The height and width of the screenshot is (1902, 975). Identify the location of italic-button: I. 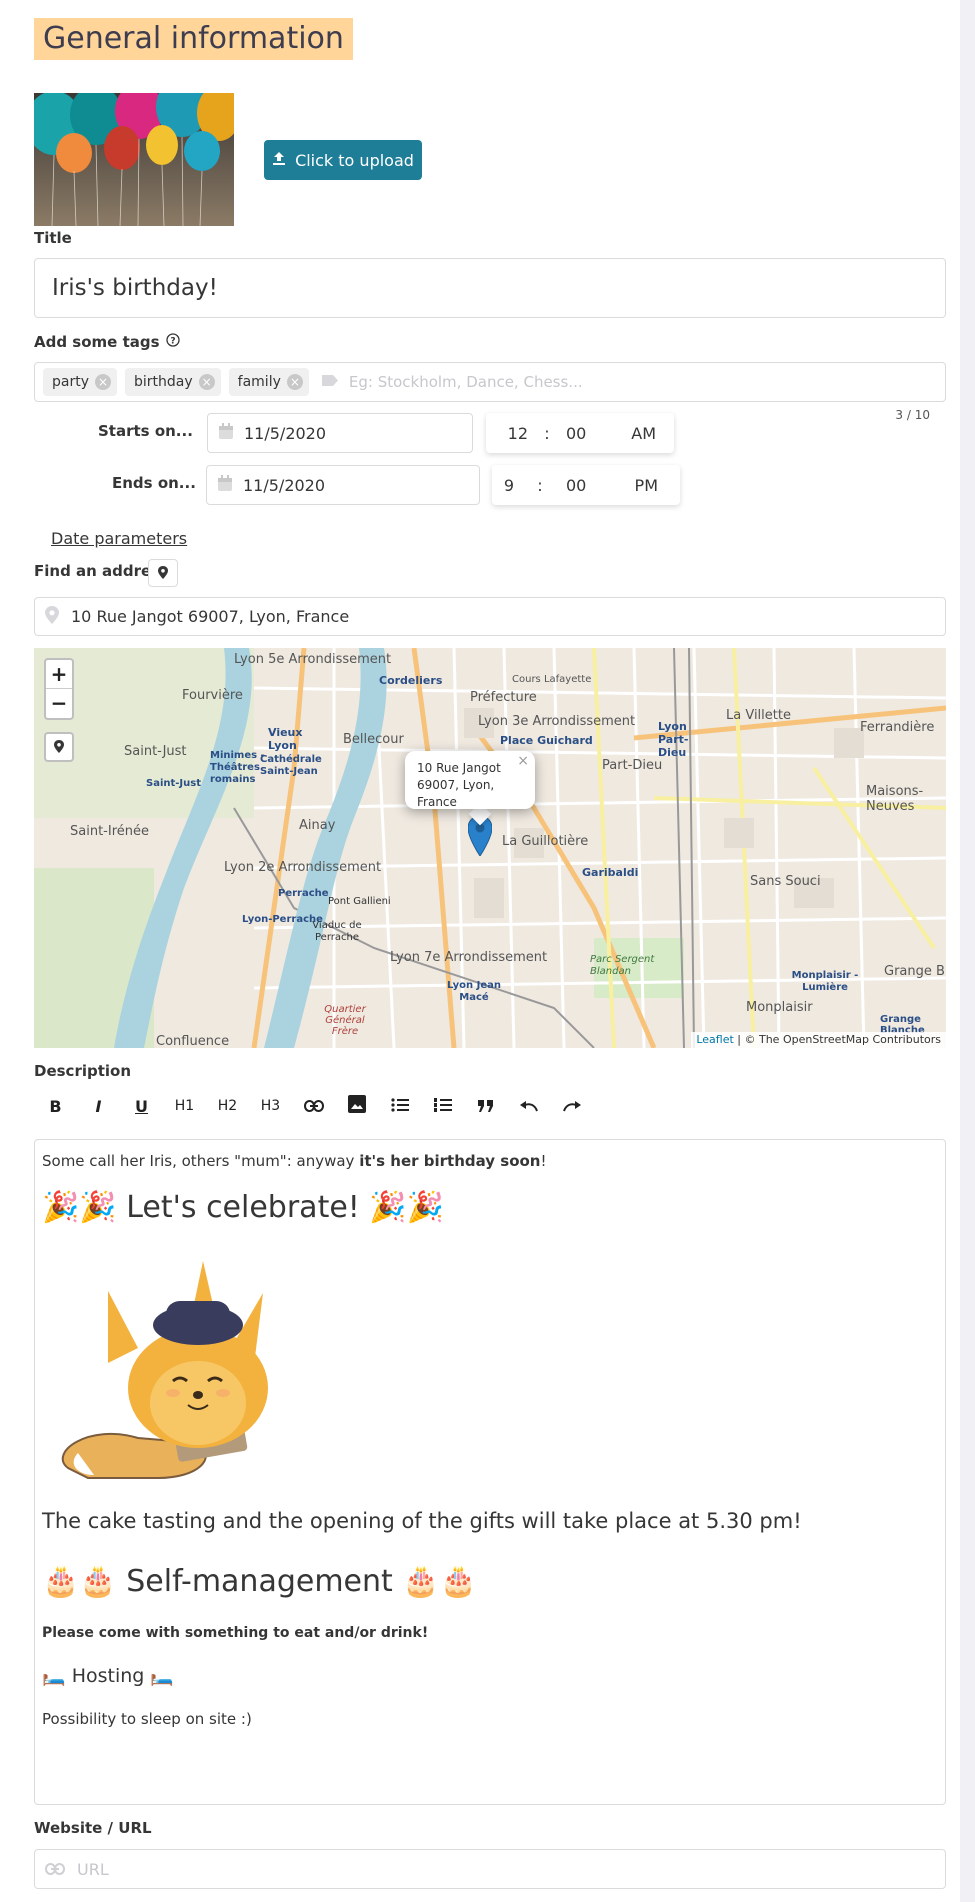
(98, 1106).